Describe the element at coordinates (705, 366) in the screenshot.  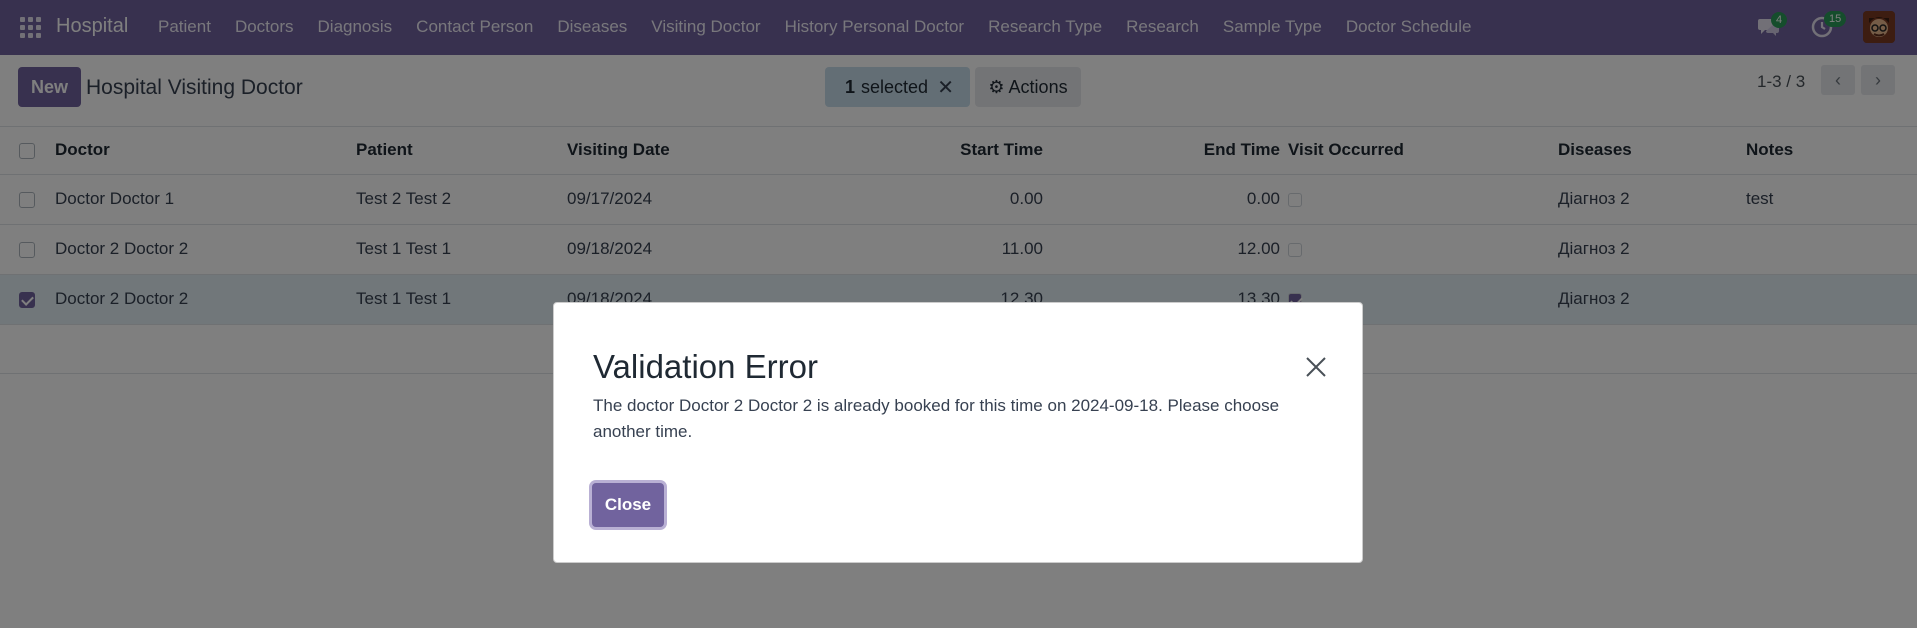
I see `dialog-title: Validation Error` at that location.